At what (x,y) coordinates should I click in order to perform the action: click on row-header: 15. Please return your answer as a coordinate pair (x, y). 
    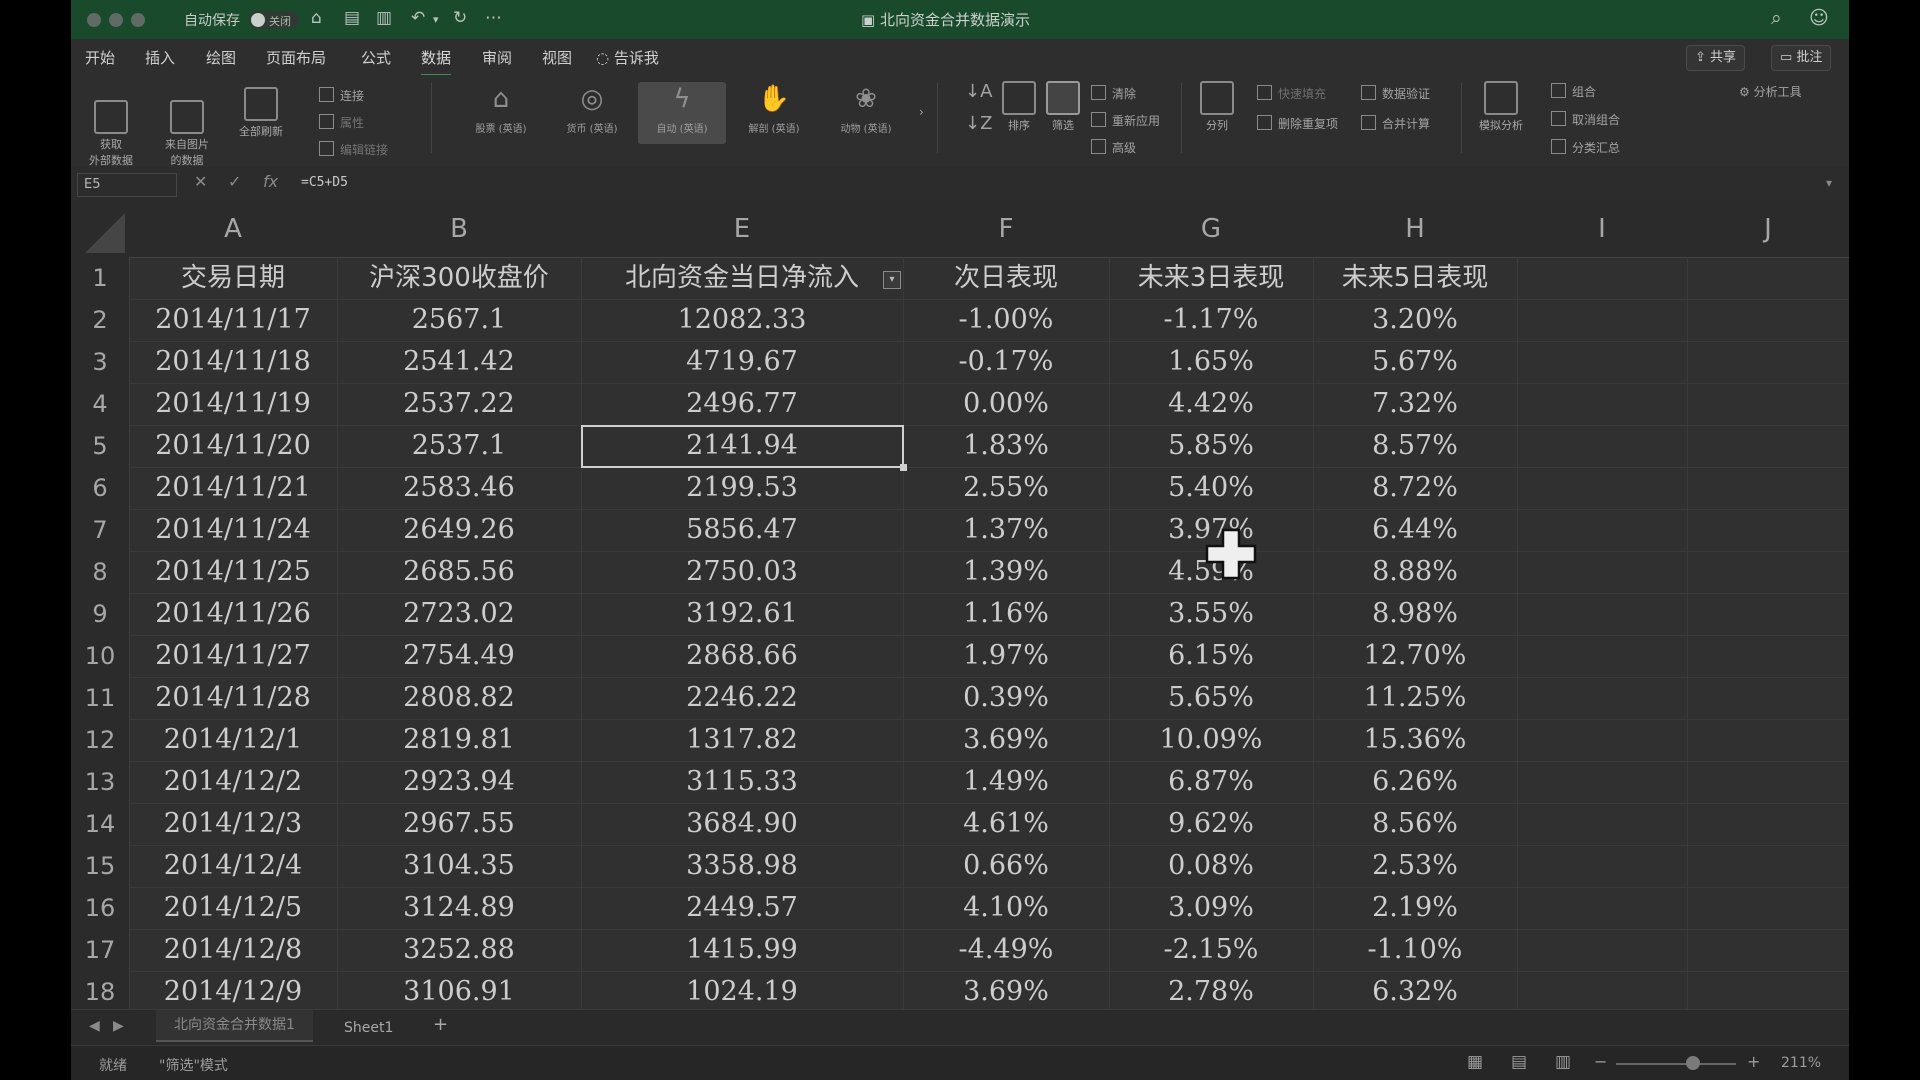
    Looking at the image, I should click on (100, 866).